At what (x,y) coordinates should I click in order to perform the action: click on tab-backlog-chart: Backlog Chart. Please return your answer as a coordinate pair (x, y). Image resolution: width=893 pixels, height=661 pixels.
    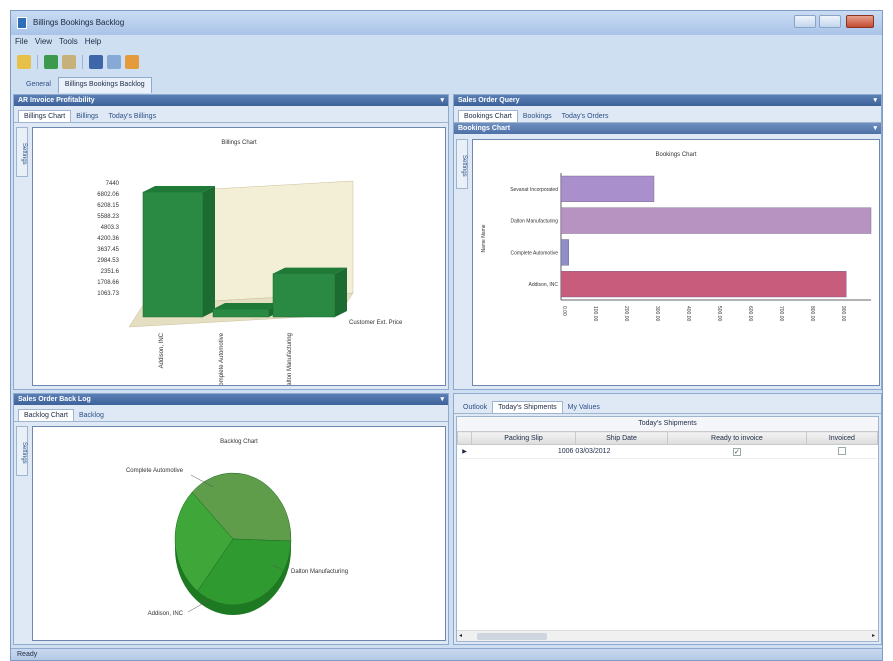
    Looking at the image, I should click on (46, 415).